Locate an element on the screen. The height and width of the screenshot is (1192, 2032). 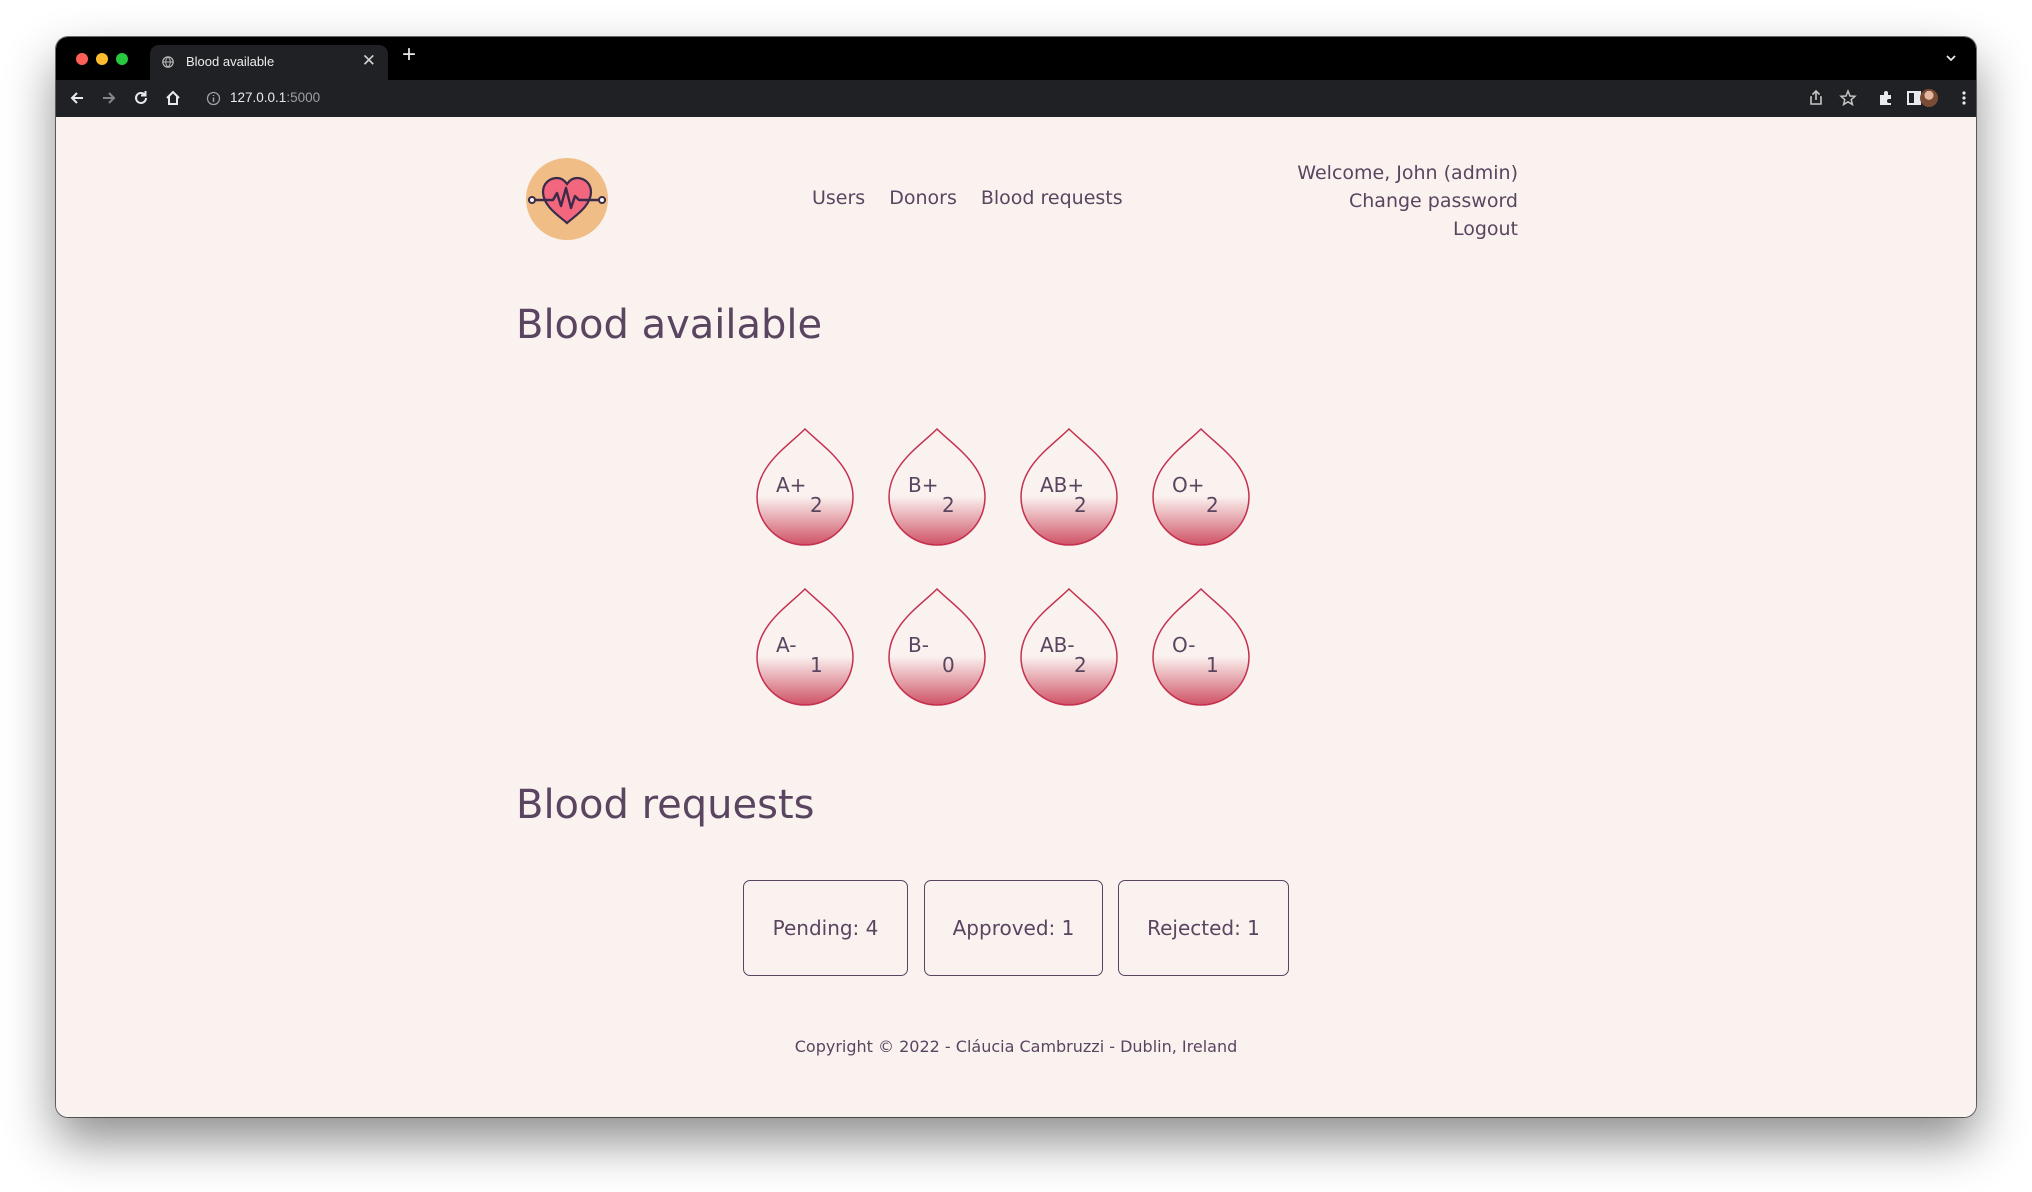
close-tab-icon: ✕ is located at coordinates (369, 61).